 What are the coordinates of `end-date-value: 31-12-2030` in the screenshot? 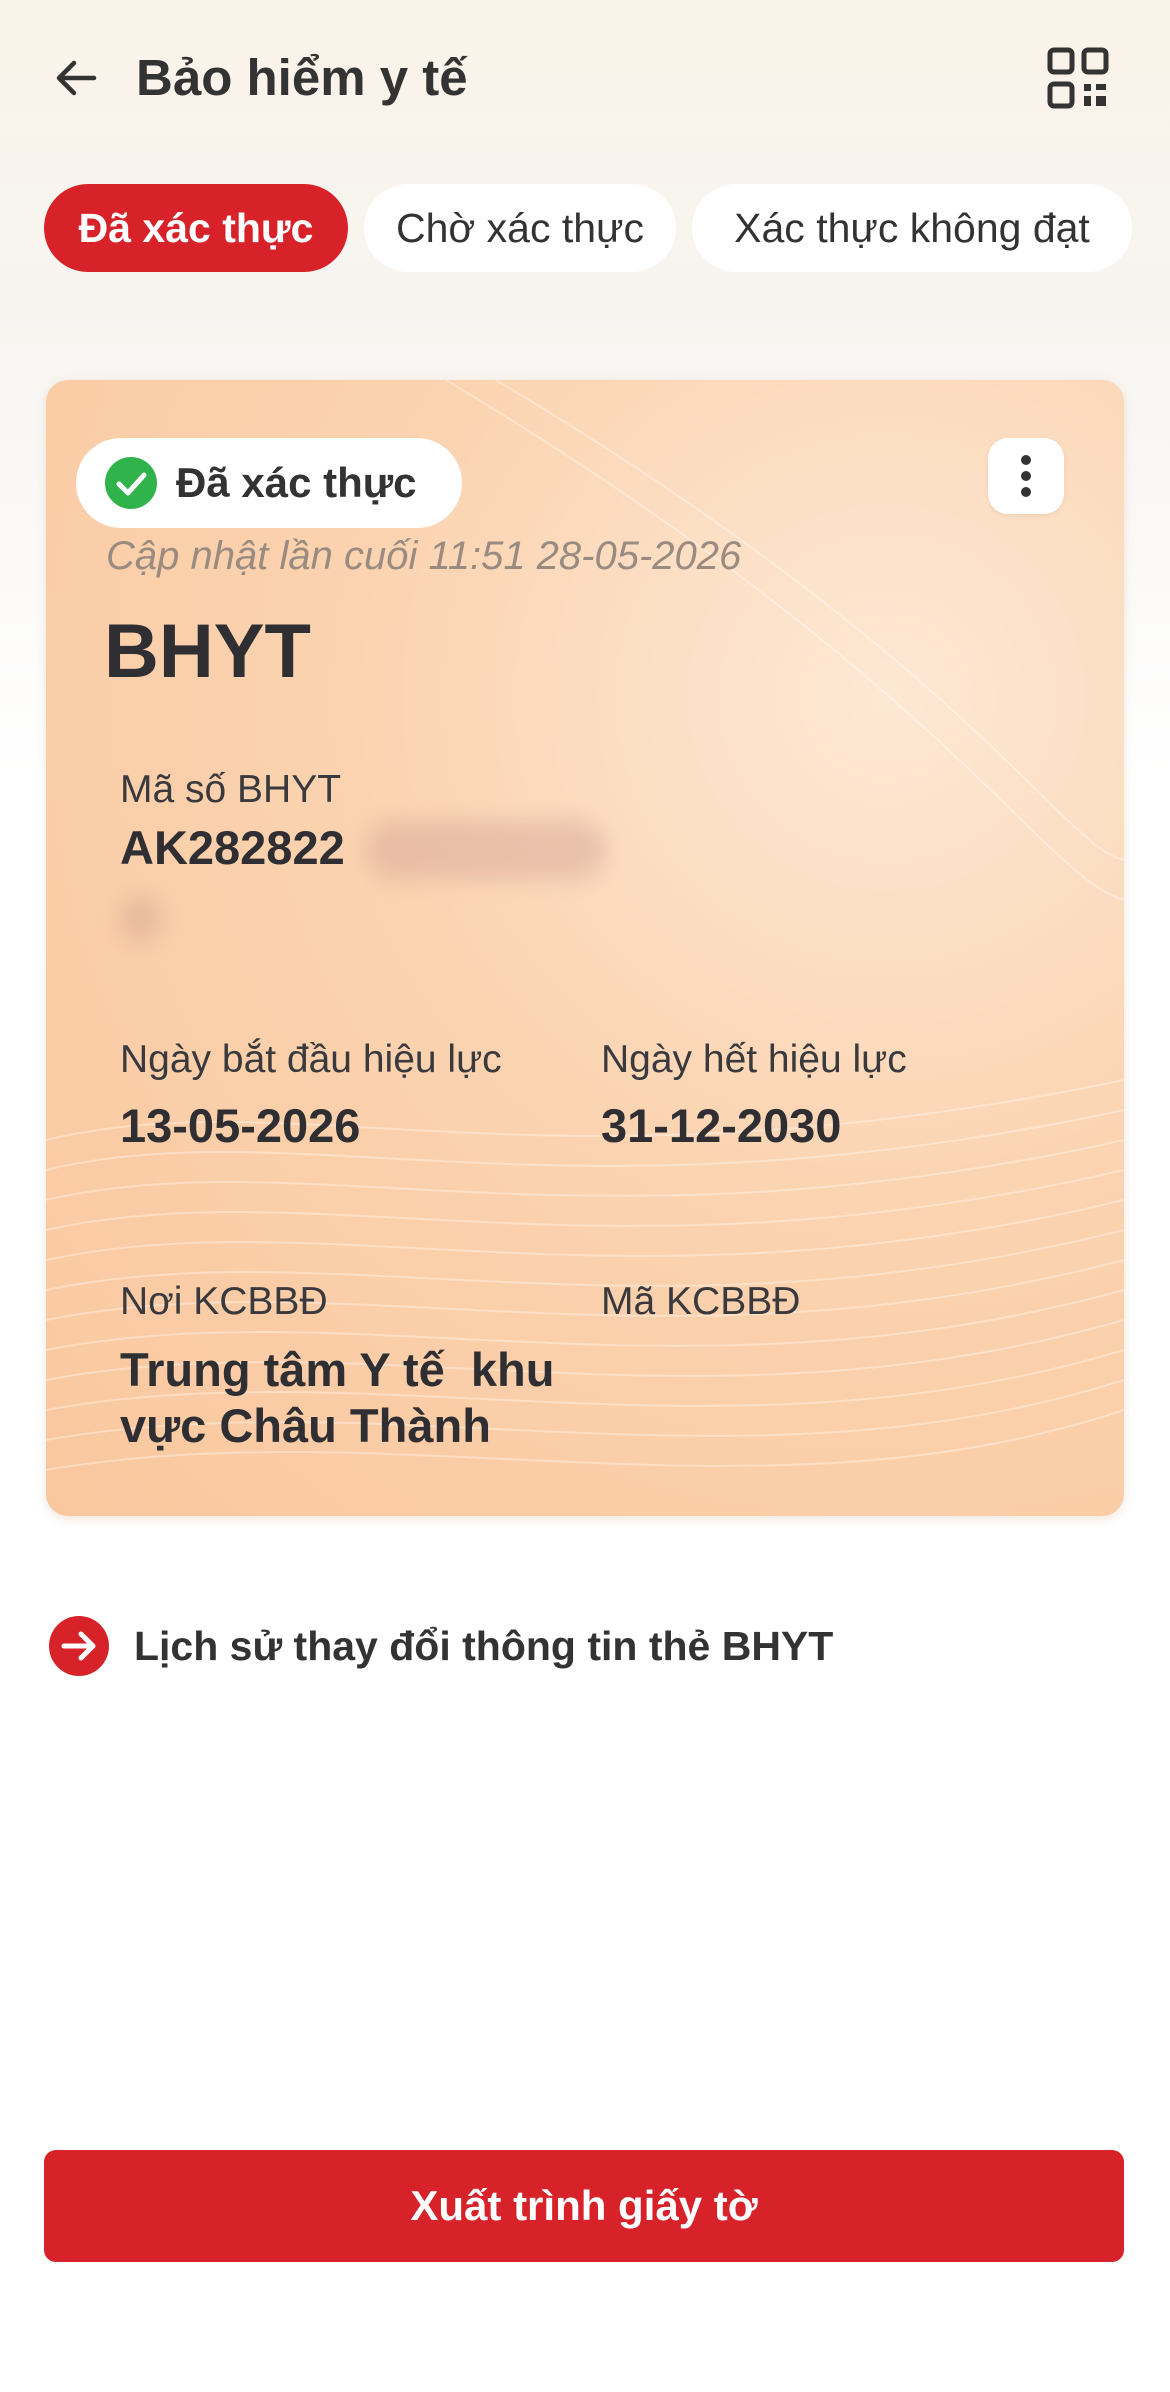 It's located at (721, 1125).